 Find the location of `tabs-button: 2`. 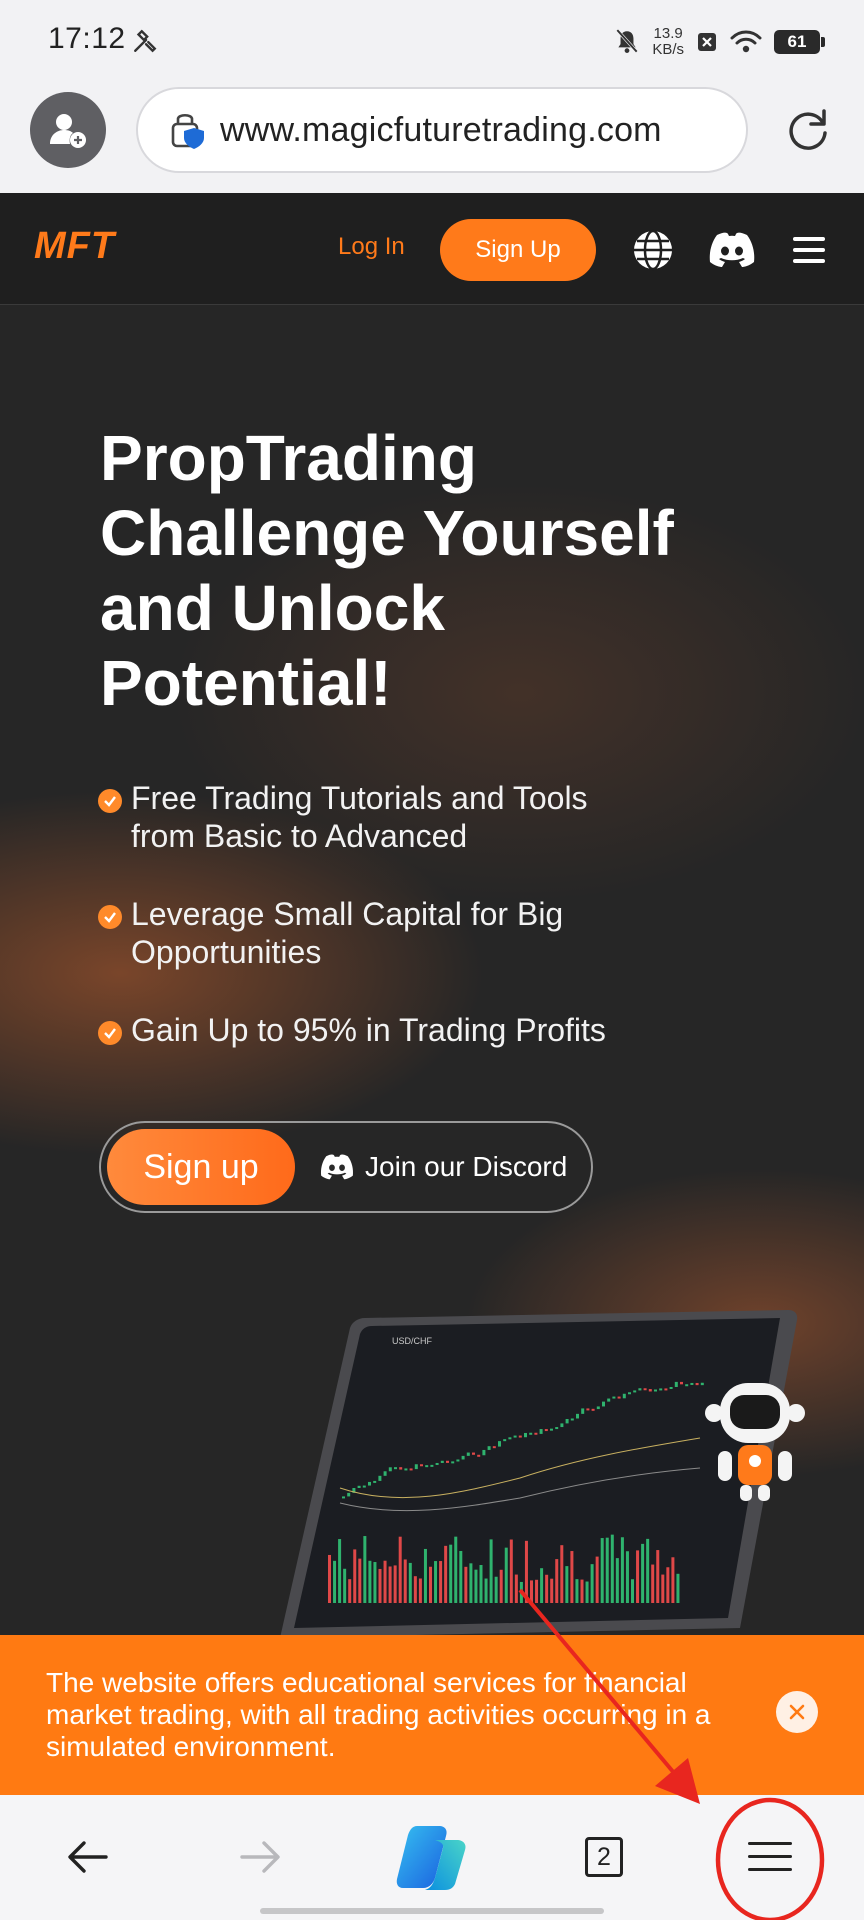

tabs-button: 2 is located at coordinates (604, 1857).